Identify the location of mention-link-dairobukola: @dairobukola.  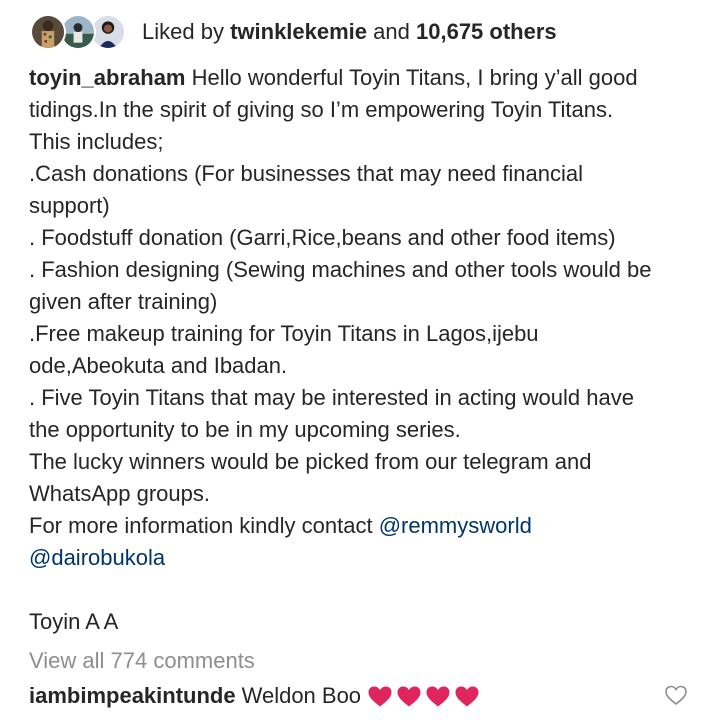
(97, 557).